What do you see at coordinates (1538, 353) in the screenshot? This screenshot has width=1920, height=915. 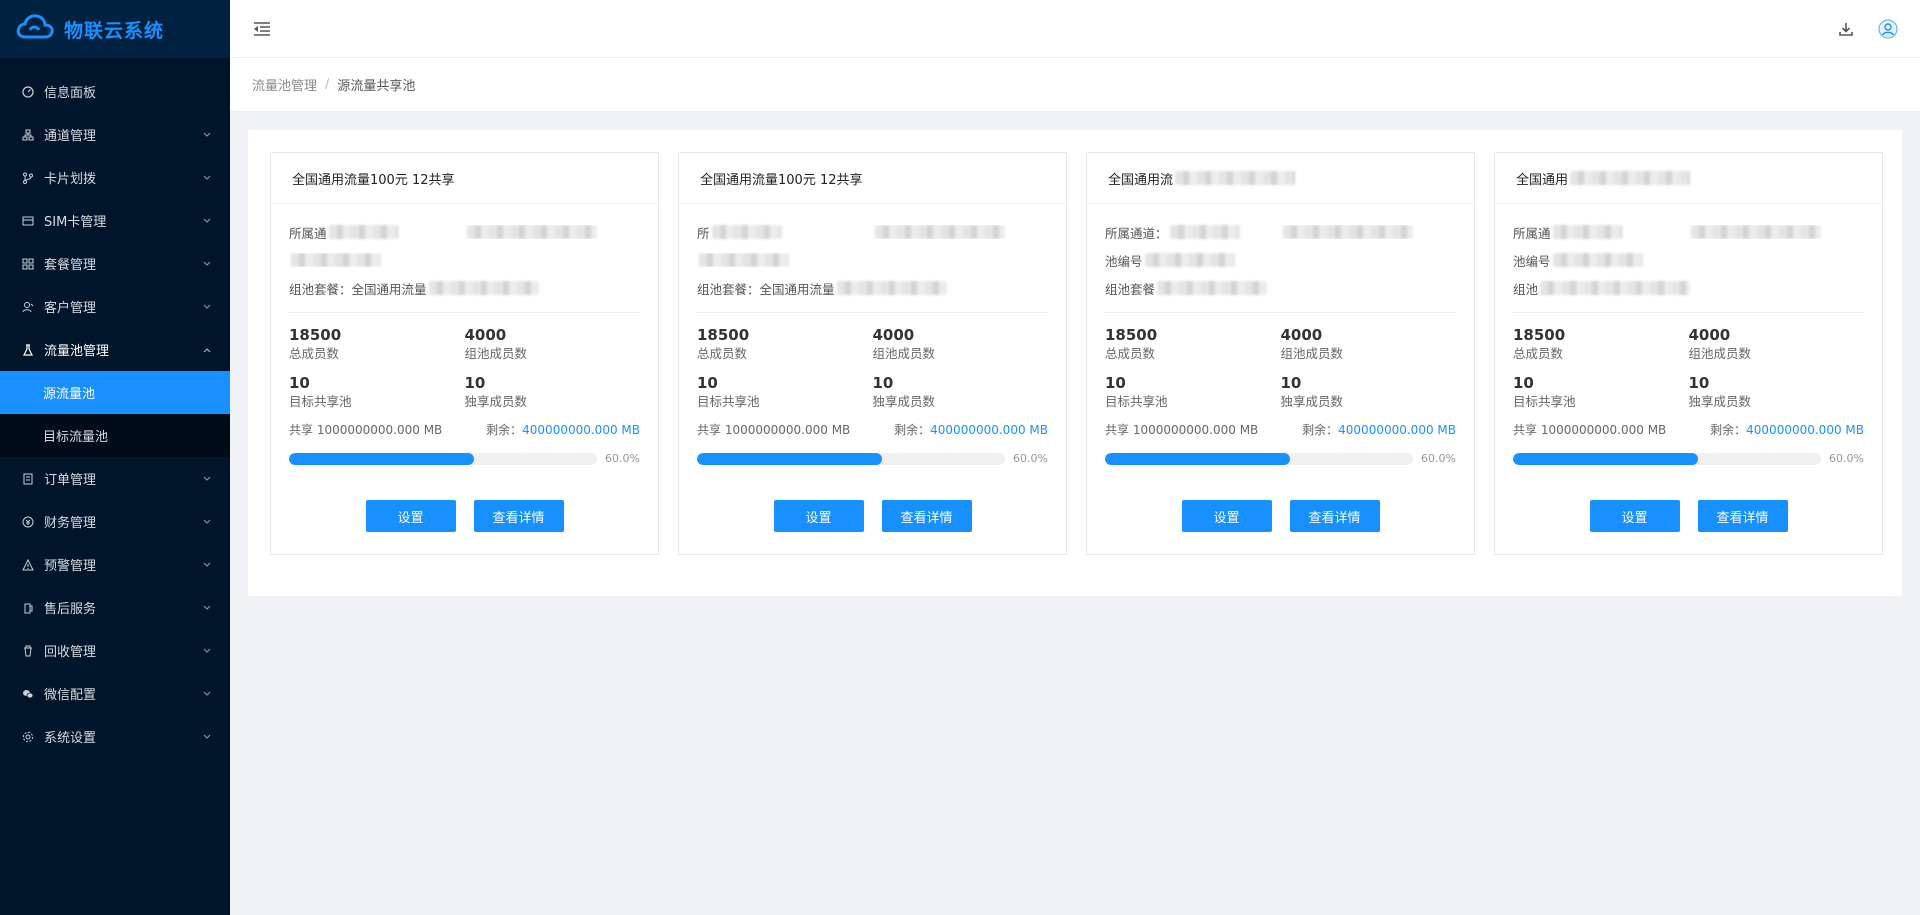 I see `stat-label: 总成员数` at bounding box center [1538, 353].